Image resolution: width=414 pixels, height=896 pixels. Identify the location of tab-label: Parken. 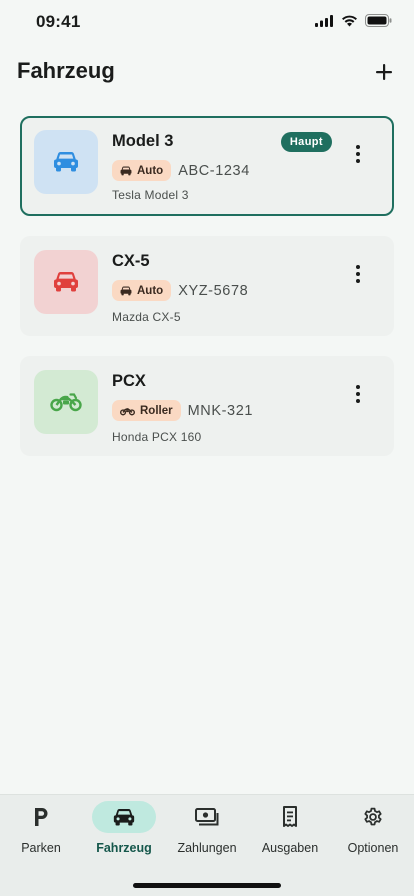
(41, 848).